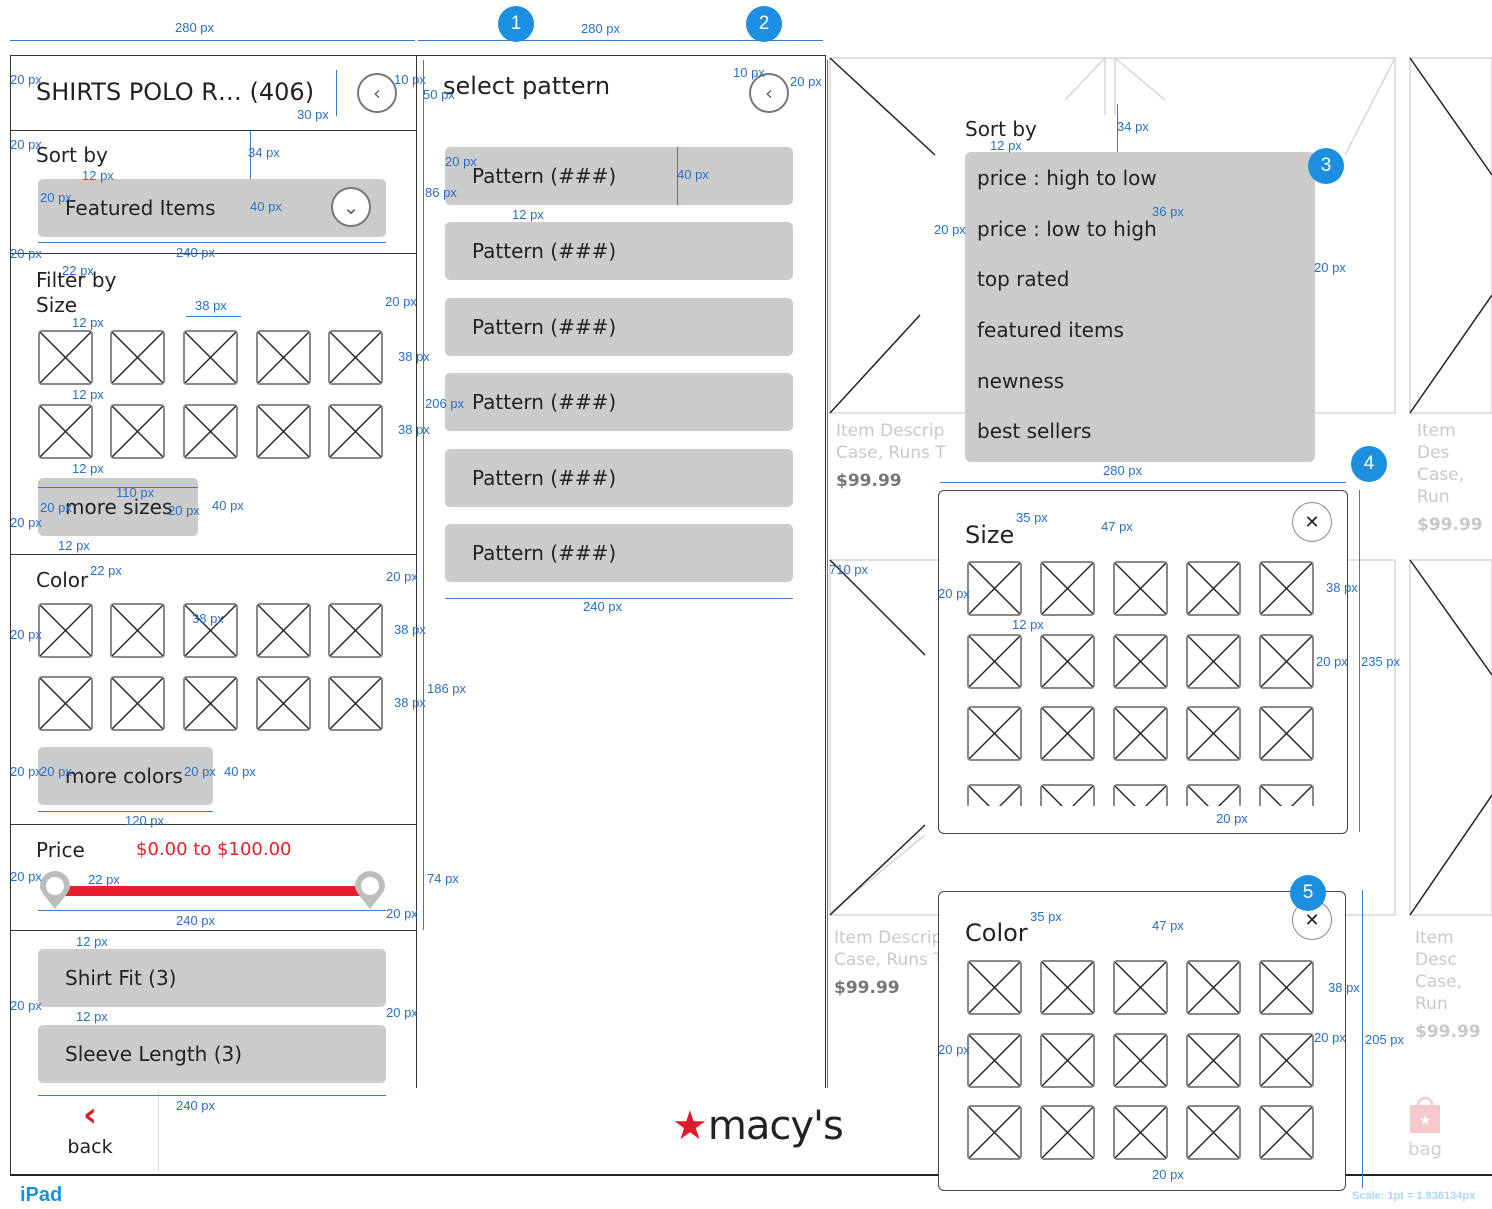 The image size is (1492, 1209). What do you see at coordinates (891, 456) in the screenshot?
I see `product-card-1: Item Descrip Case, Runs T $99.99` at bounding box center [891, 456].